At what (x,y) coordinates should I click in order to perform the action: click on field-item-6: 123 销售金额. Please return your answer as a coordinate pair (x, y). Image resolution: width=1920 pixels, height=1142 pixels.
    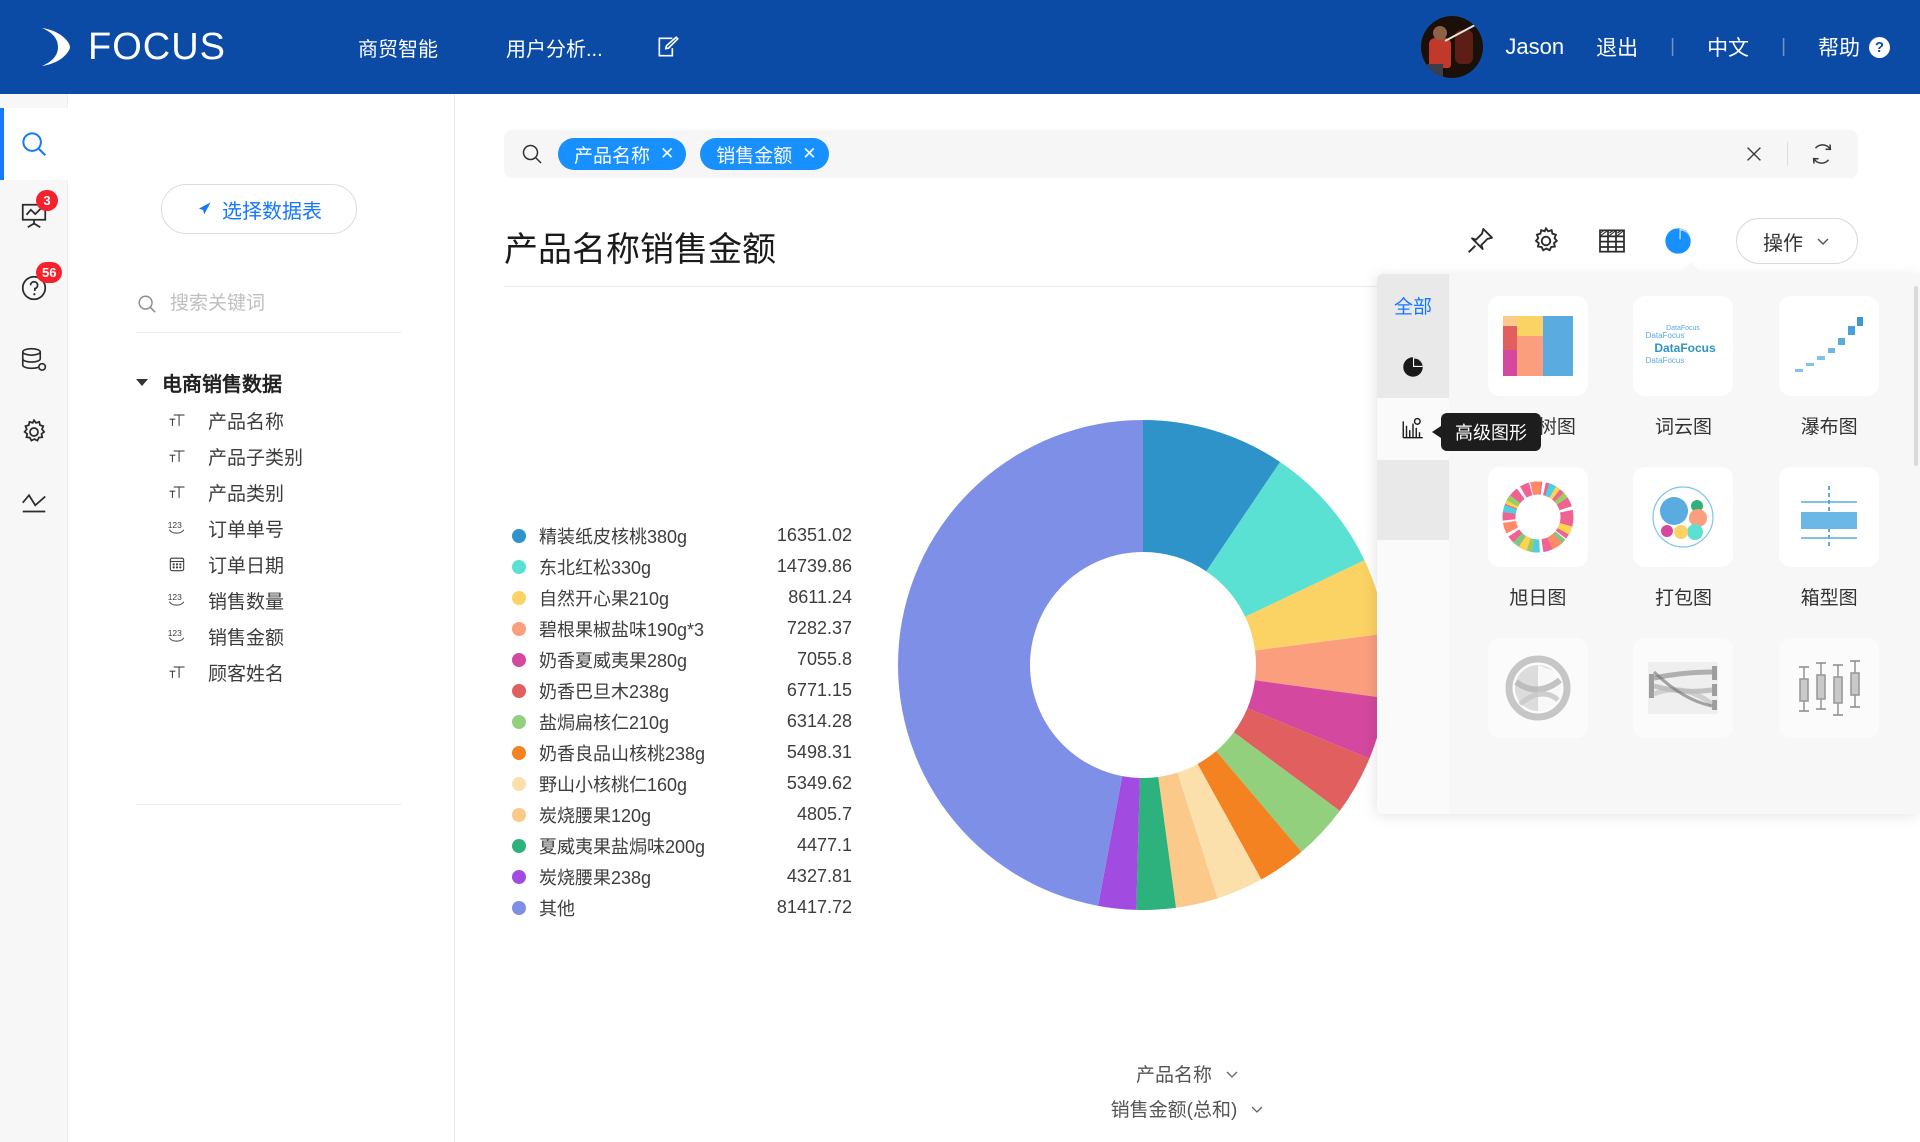
    Looking at the image, I should click on (300, 636).